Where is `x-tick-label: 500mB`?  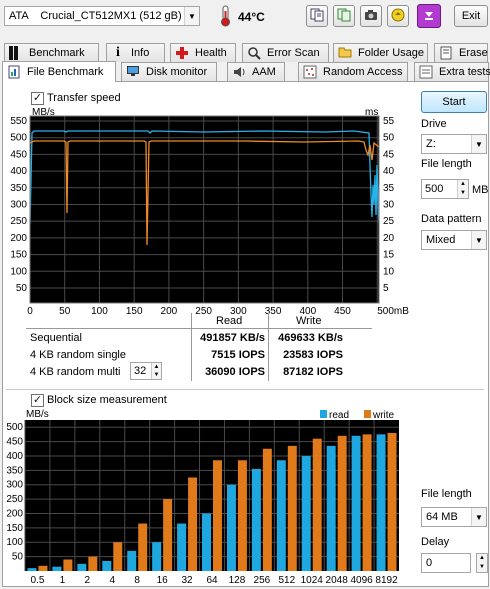 x-tick-label: 500mB is located at coordinates (393, 311).